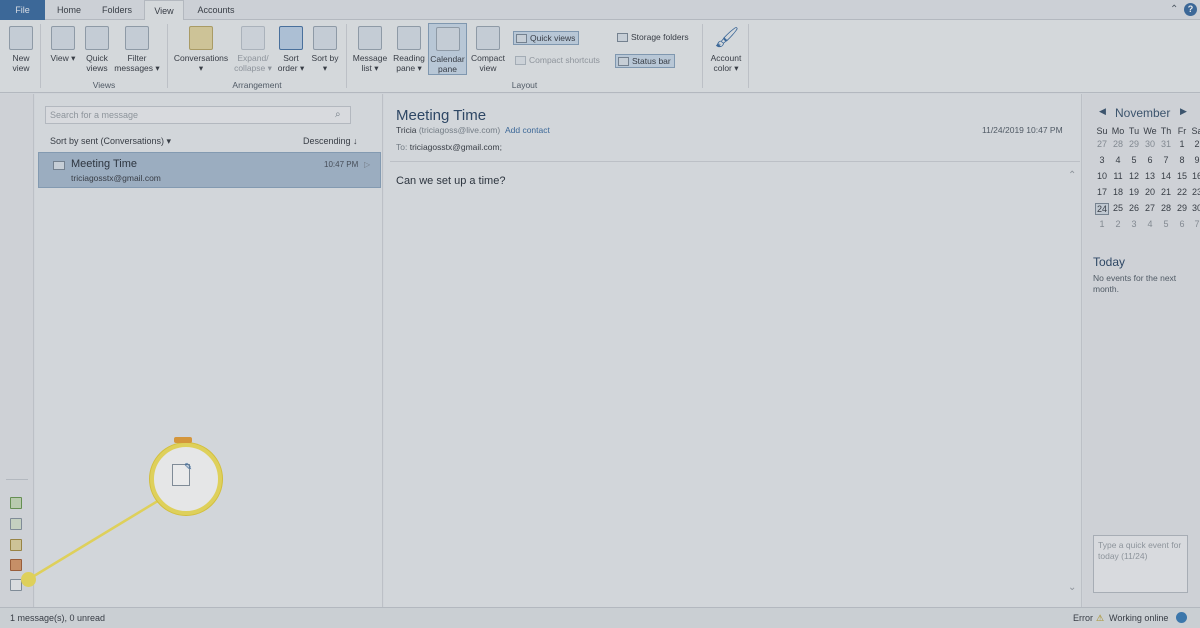  What do you see at coordinates (164, 10) in the screenshot?
I see `tab-view: View` at bounding box center [164, 10].